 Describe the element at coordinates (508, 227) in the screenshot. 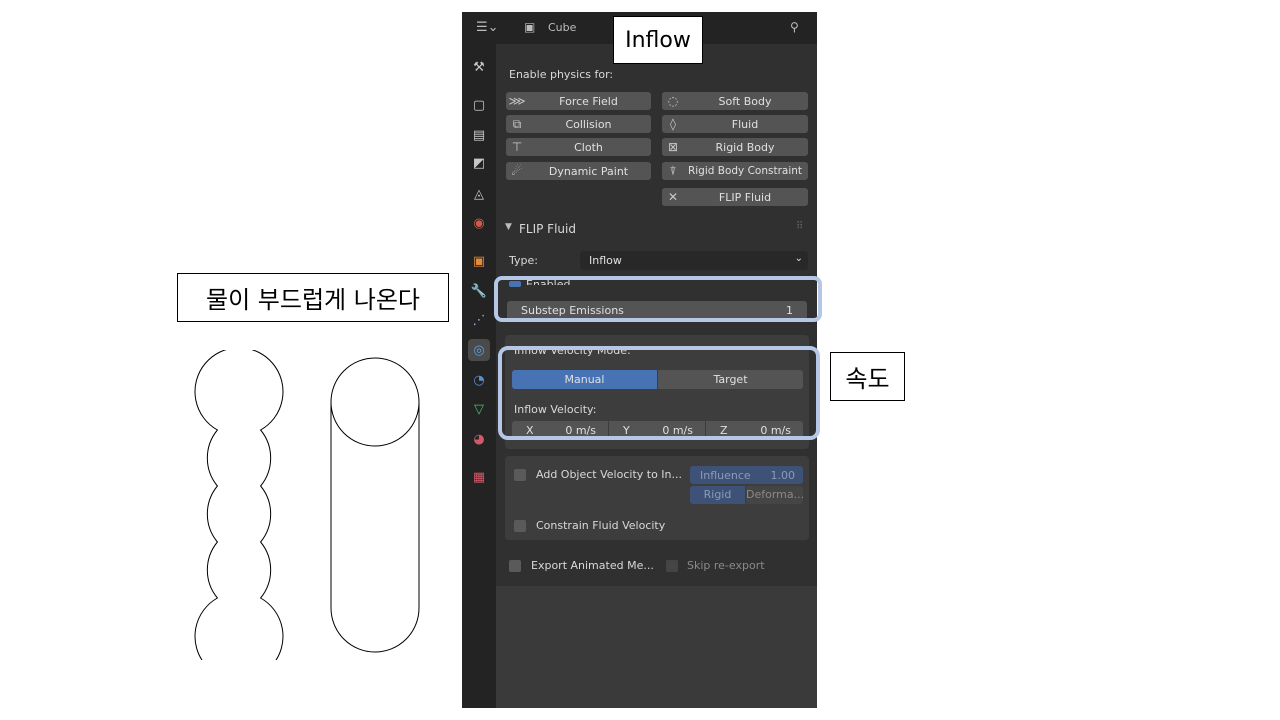

I see `panel-collapse-icon: ▼` at that location.